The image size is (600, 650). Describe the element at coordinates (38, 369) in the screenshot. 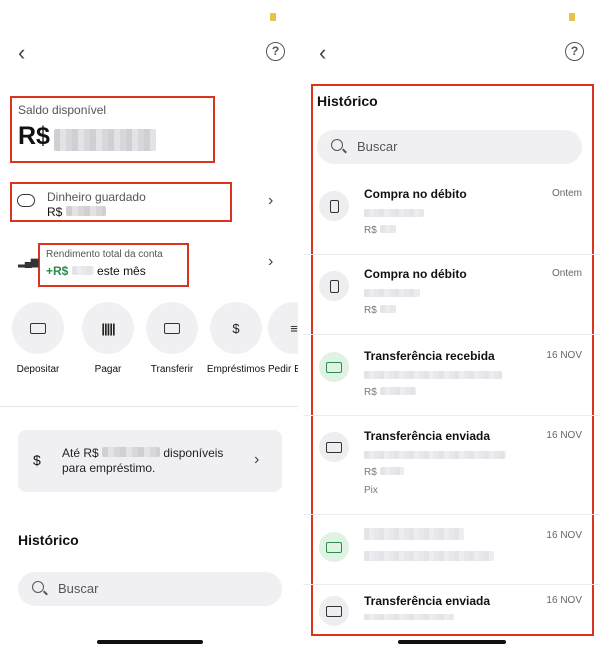

I see `action-label: Depositar` at that location.